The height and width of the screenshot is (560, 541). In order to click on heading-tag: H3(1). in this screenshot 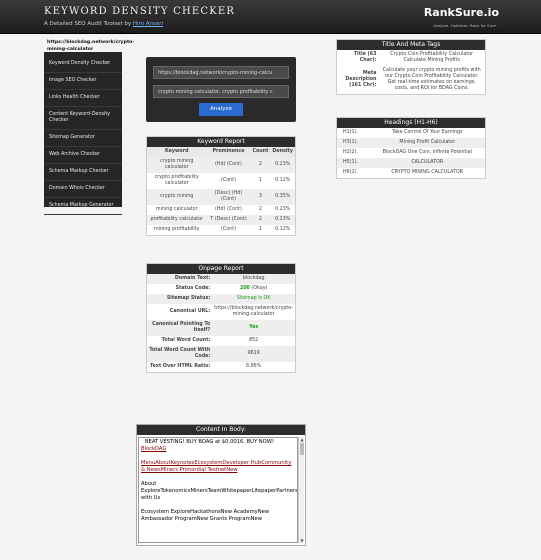, I will do `click(353, 143)`.